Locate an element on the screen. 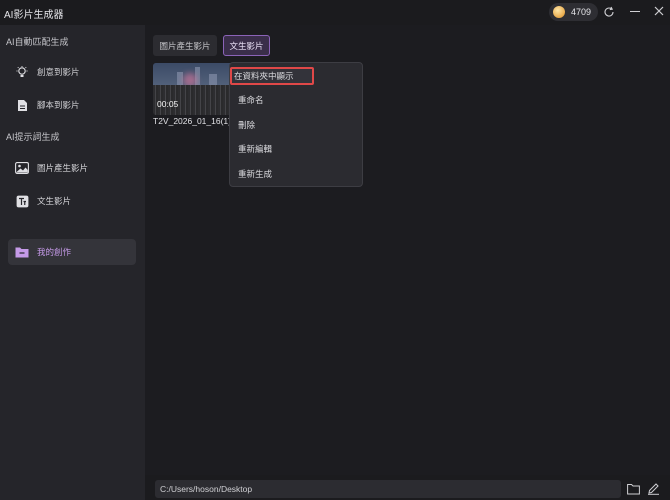 The width and height of the screenshot is (670, 500). menu-item-regenerate: 重新生成 is located at coordinates (296, 174).